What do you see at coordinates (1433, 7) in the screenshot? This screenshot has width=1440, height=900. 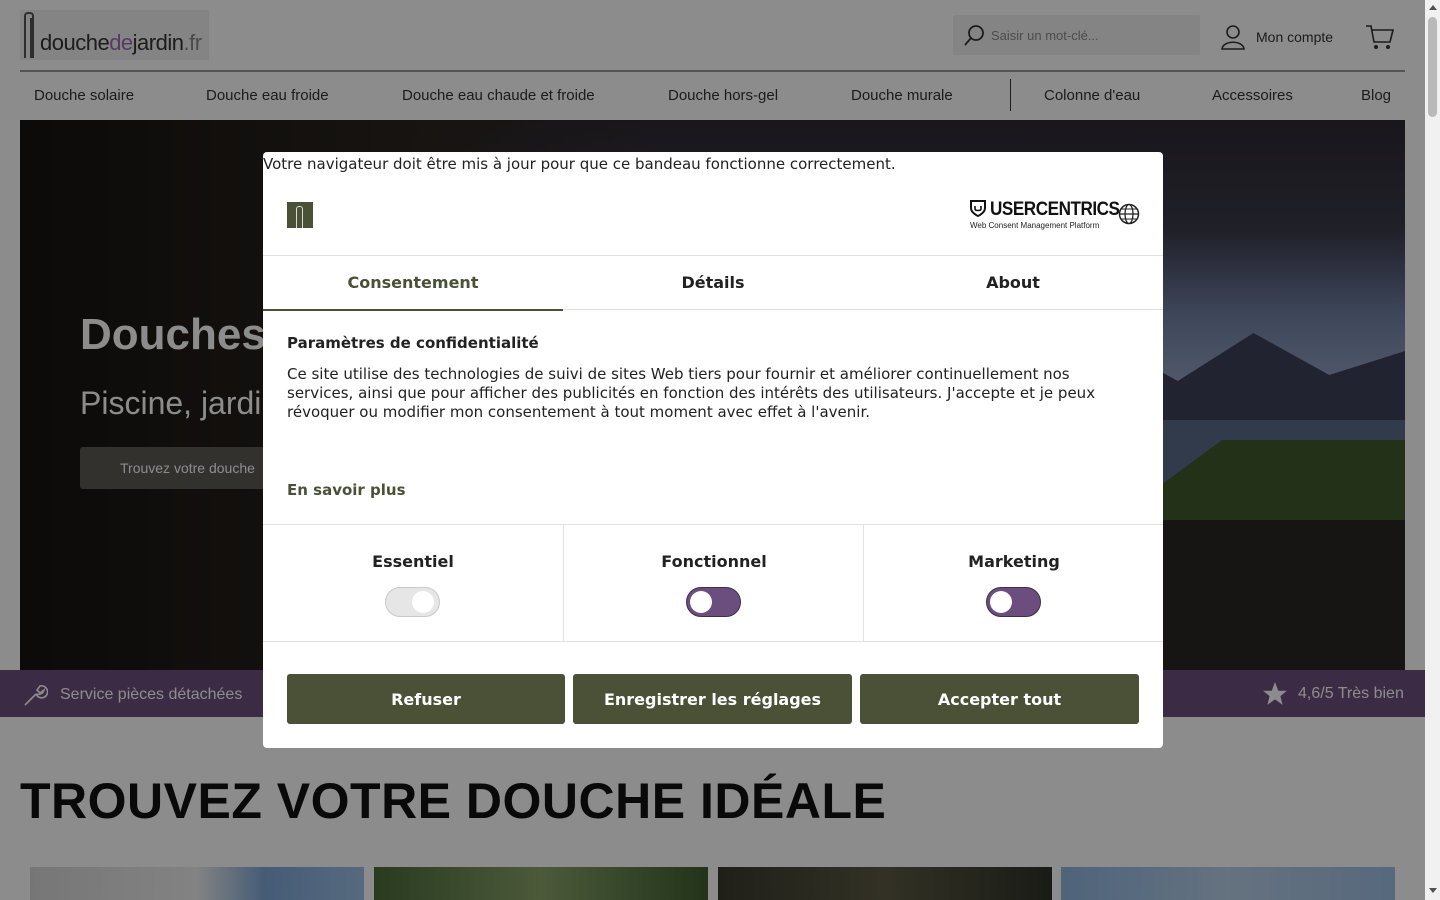 I see `scroll-up-arrow-icon` at bounding box center [1433, 7].